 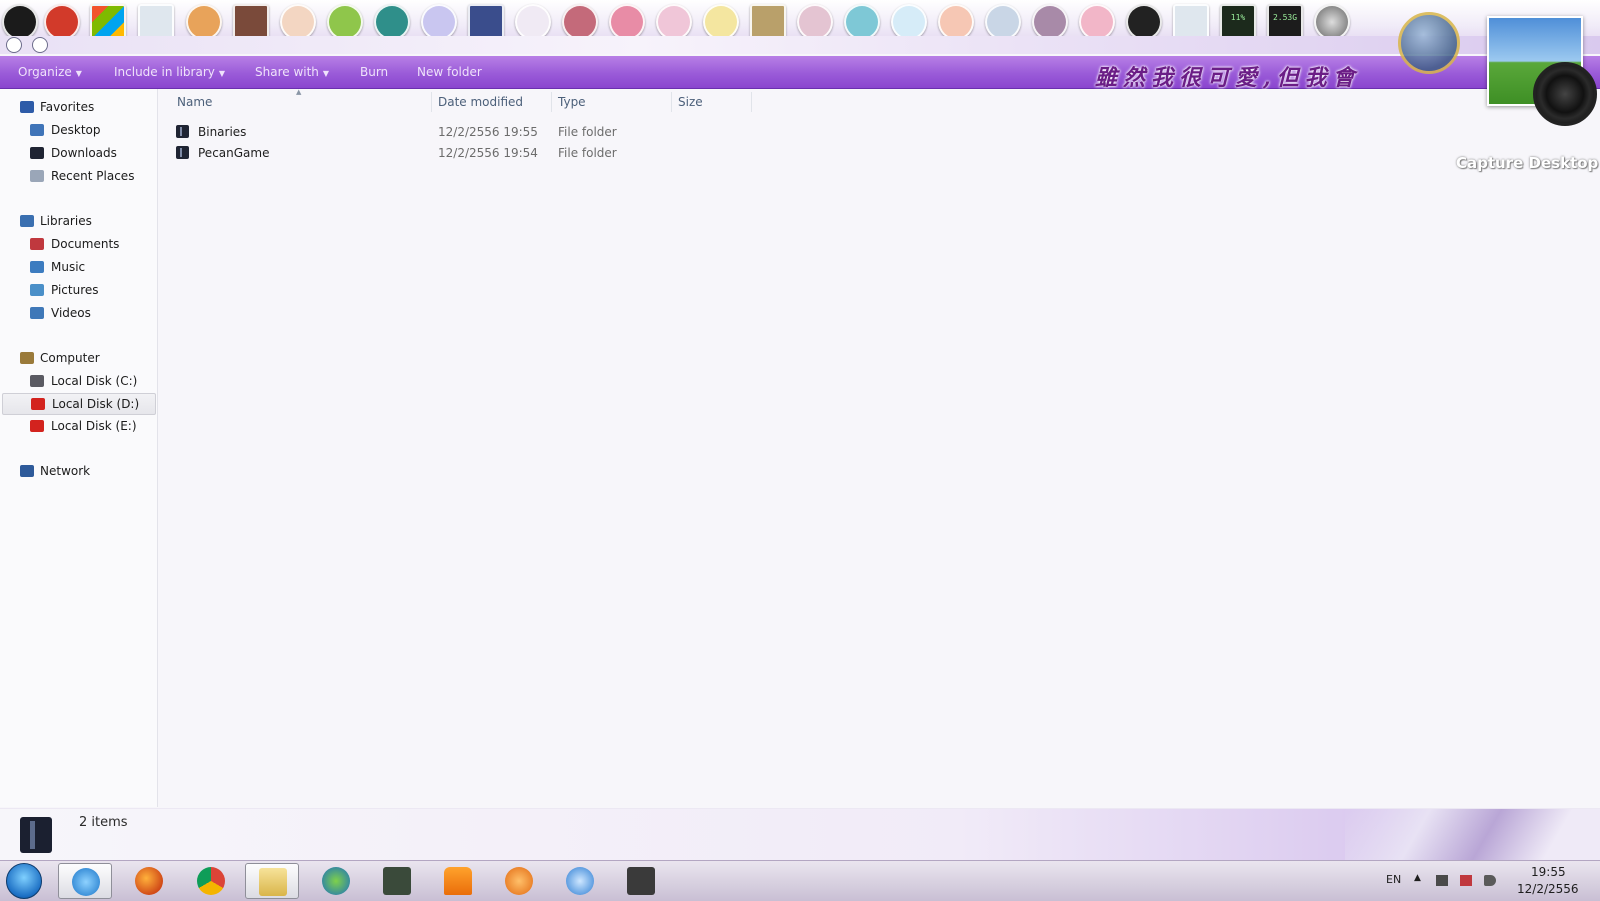 What do you see at coordinates (1442, 880) in the screenshot?
I see `network-status-icon` at bounding box center [1442, 880].